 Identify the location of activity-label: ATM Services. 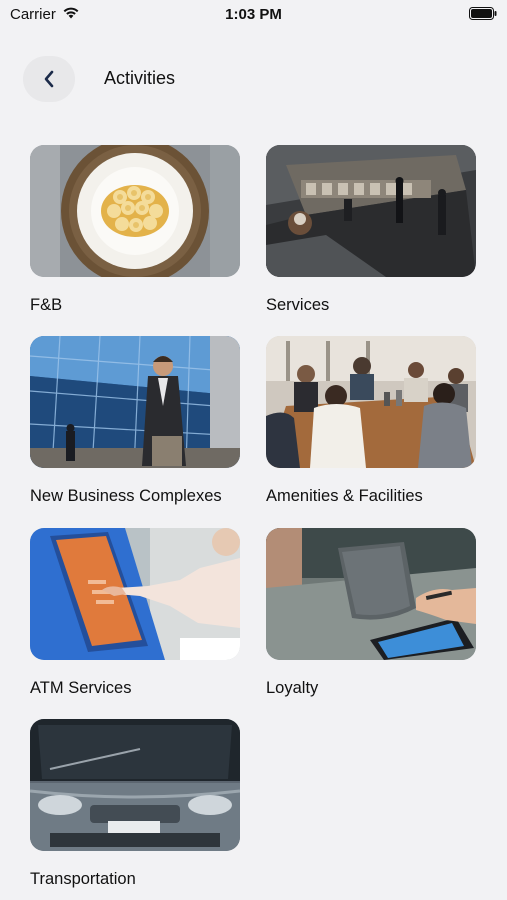
(81, 688).